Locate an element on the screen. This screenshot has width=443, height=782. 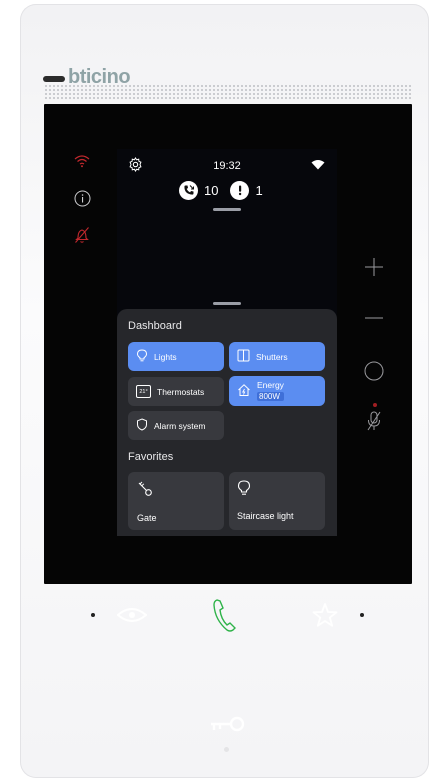
circle-button-icon is located at coordinates (374, 371).